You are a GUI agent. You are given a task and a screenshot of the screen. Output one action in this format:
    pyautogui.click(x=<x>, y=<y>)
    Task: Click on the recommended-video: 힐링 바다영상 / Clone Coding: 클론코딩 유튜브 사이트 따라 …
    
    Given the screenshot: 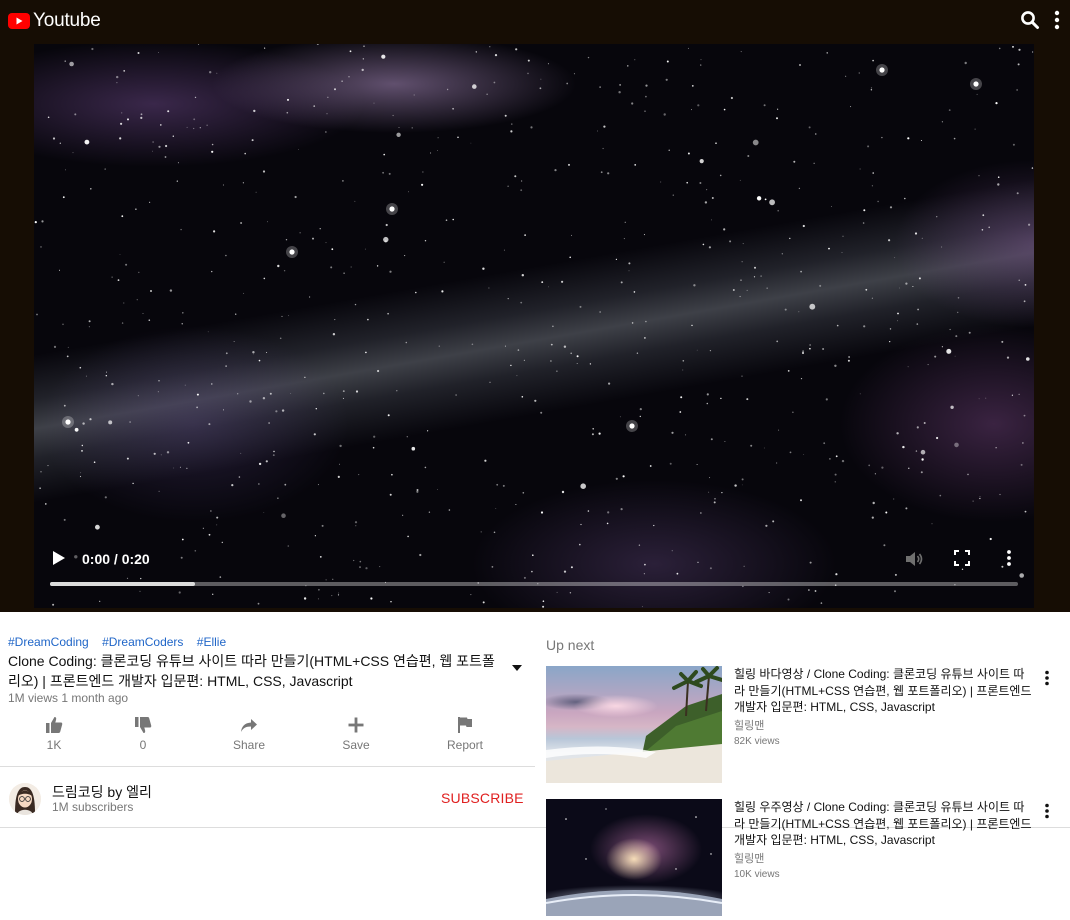 What is the action you would take?
    pyautogui.click(x=808, y=727)
    